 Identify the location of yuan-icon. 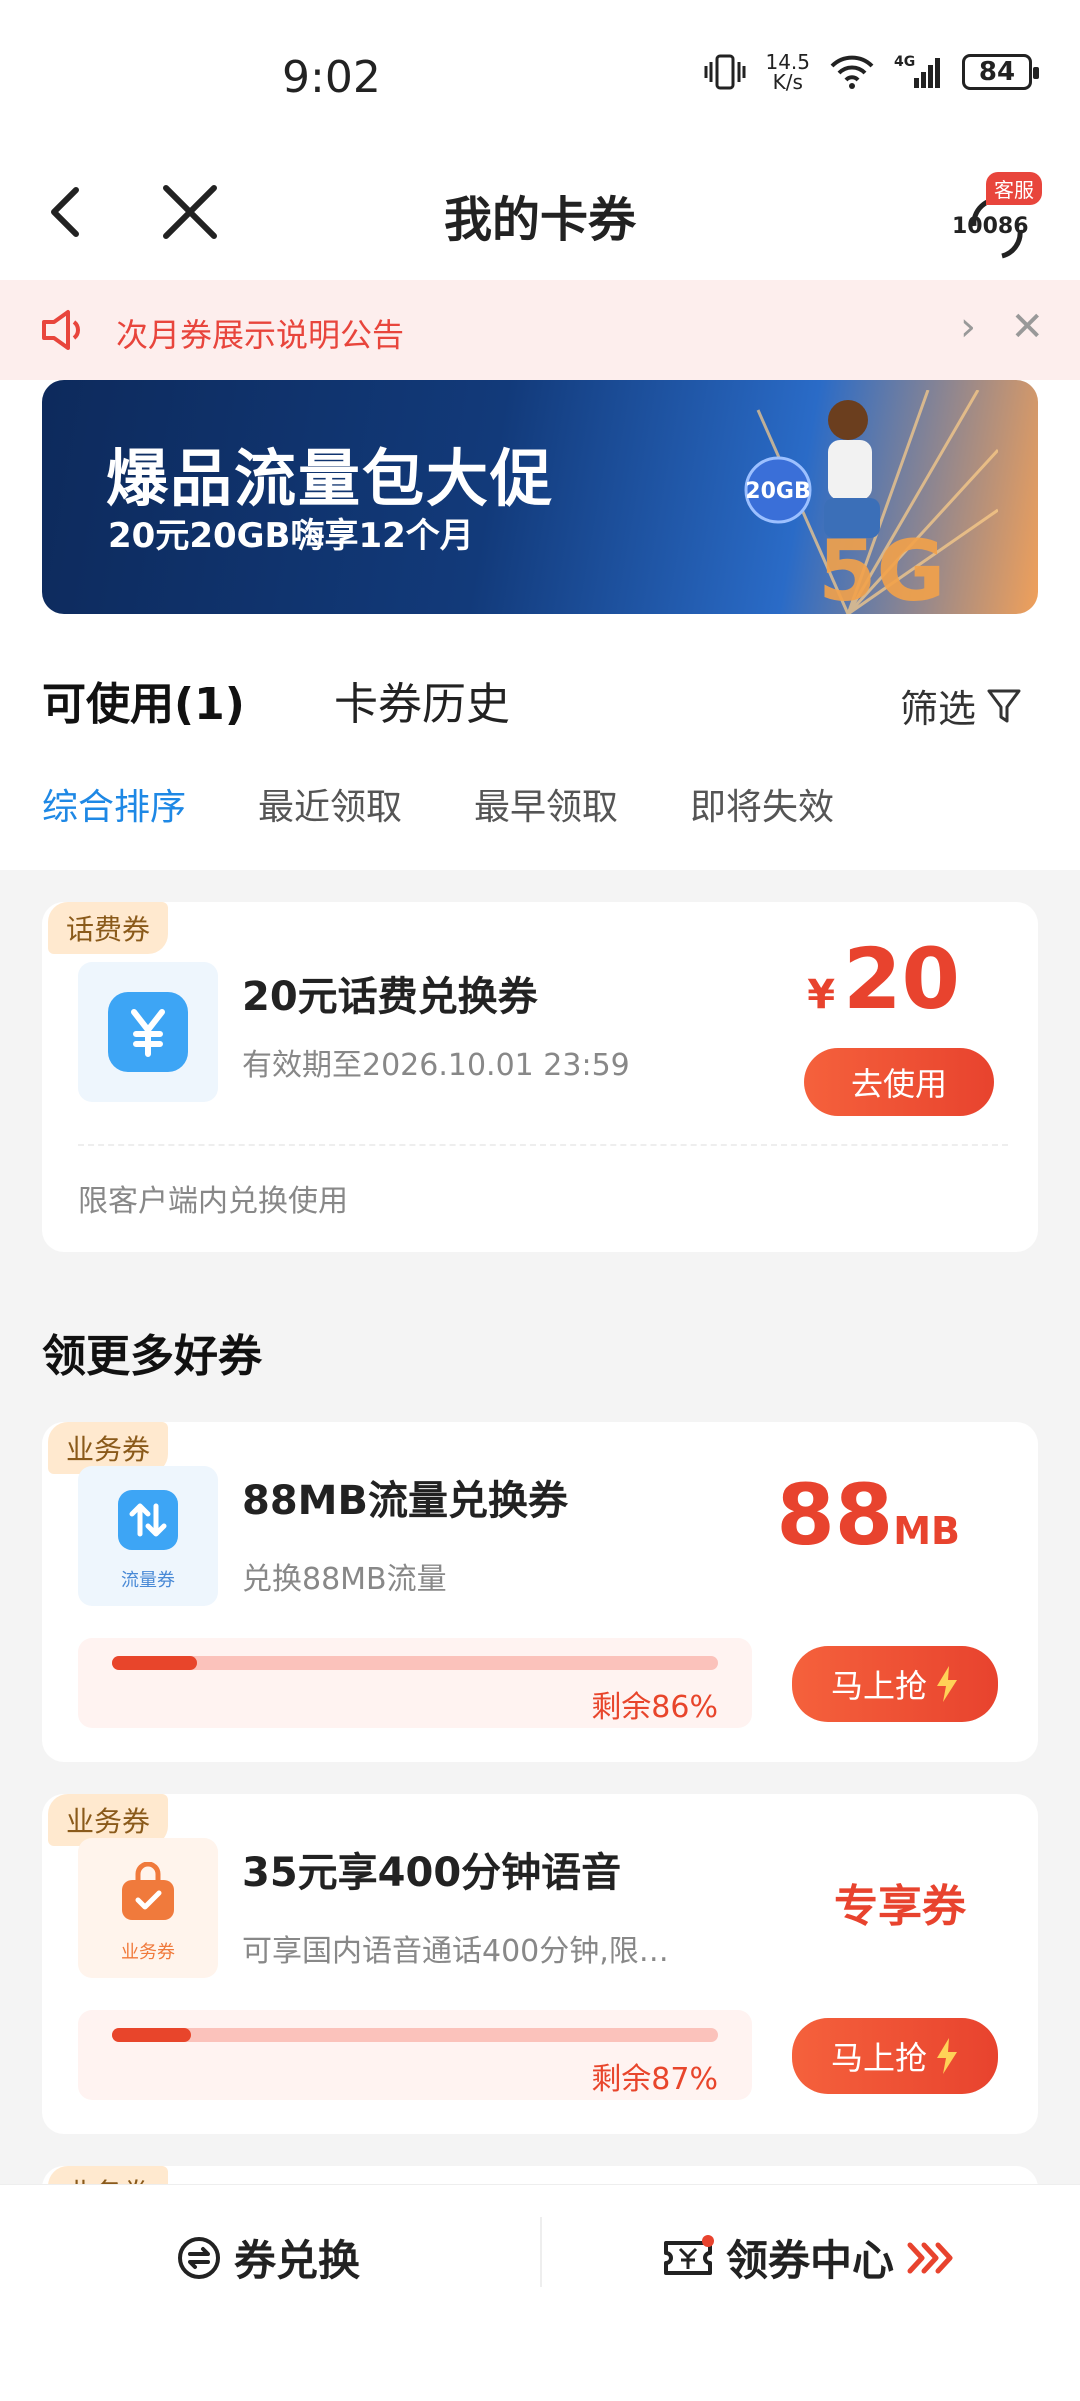
(148, 1032).